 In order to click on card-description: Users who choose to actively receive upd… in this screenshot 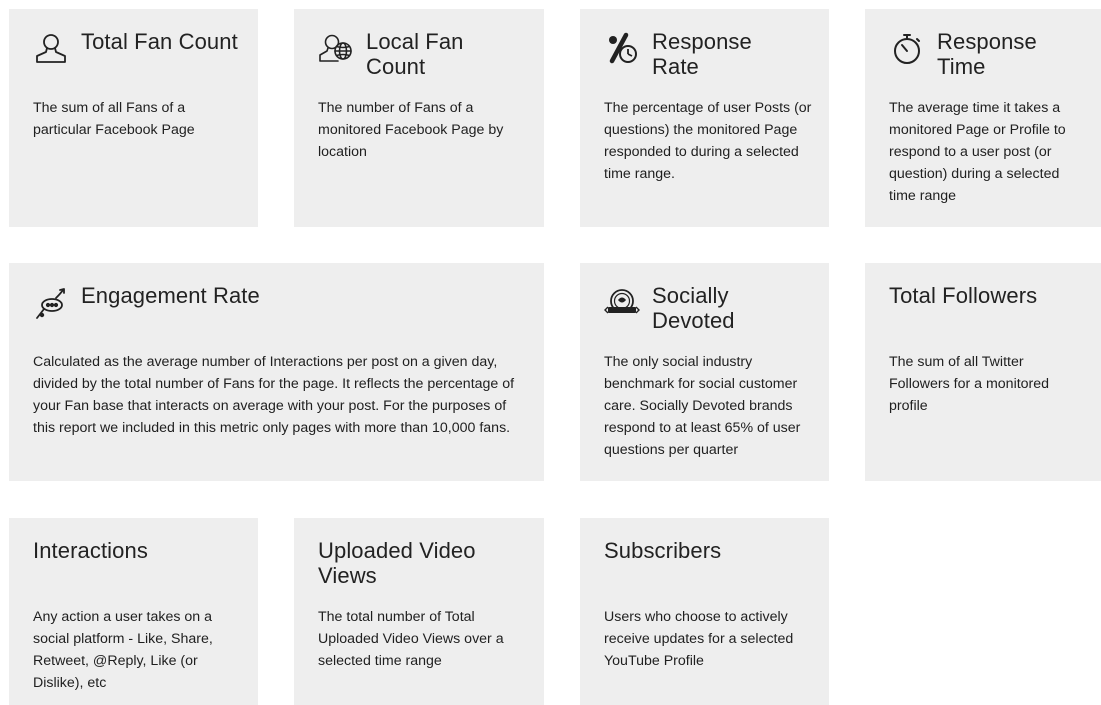, I will do `click(699, 639)`.